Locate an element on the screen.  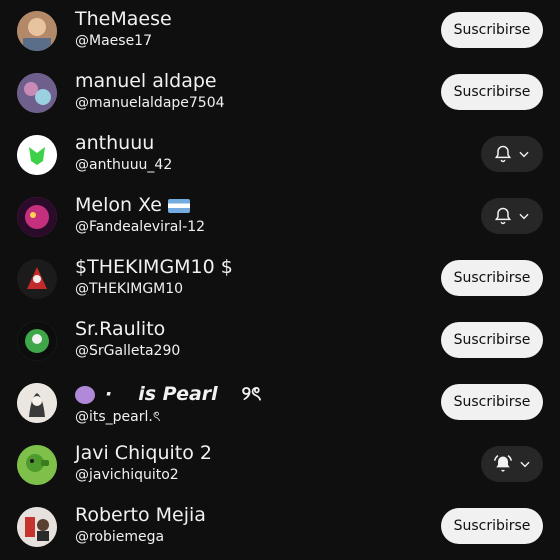
channel-row: TheMaese @Maese17 Suscribirse is located at coordinates (280, 31).